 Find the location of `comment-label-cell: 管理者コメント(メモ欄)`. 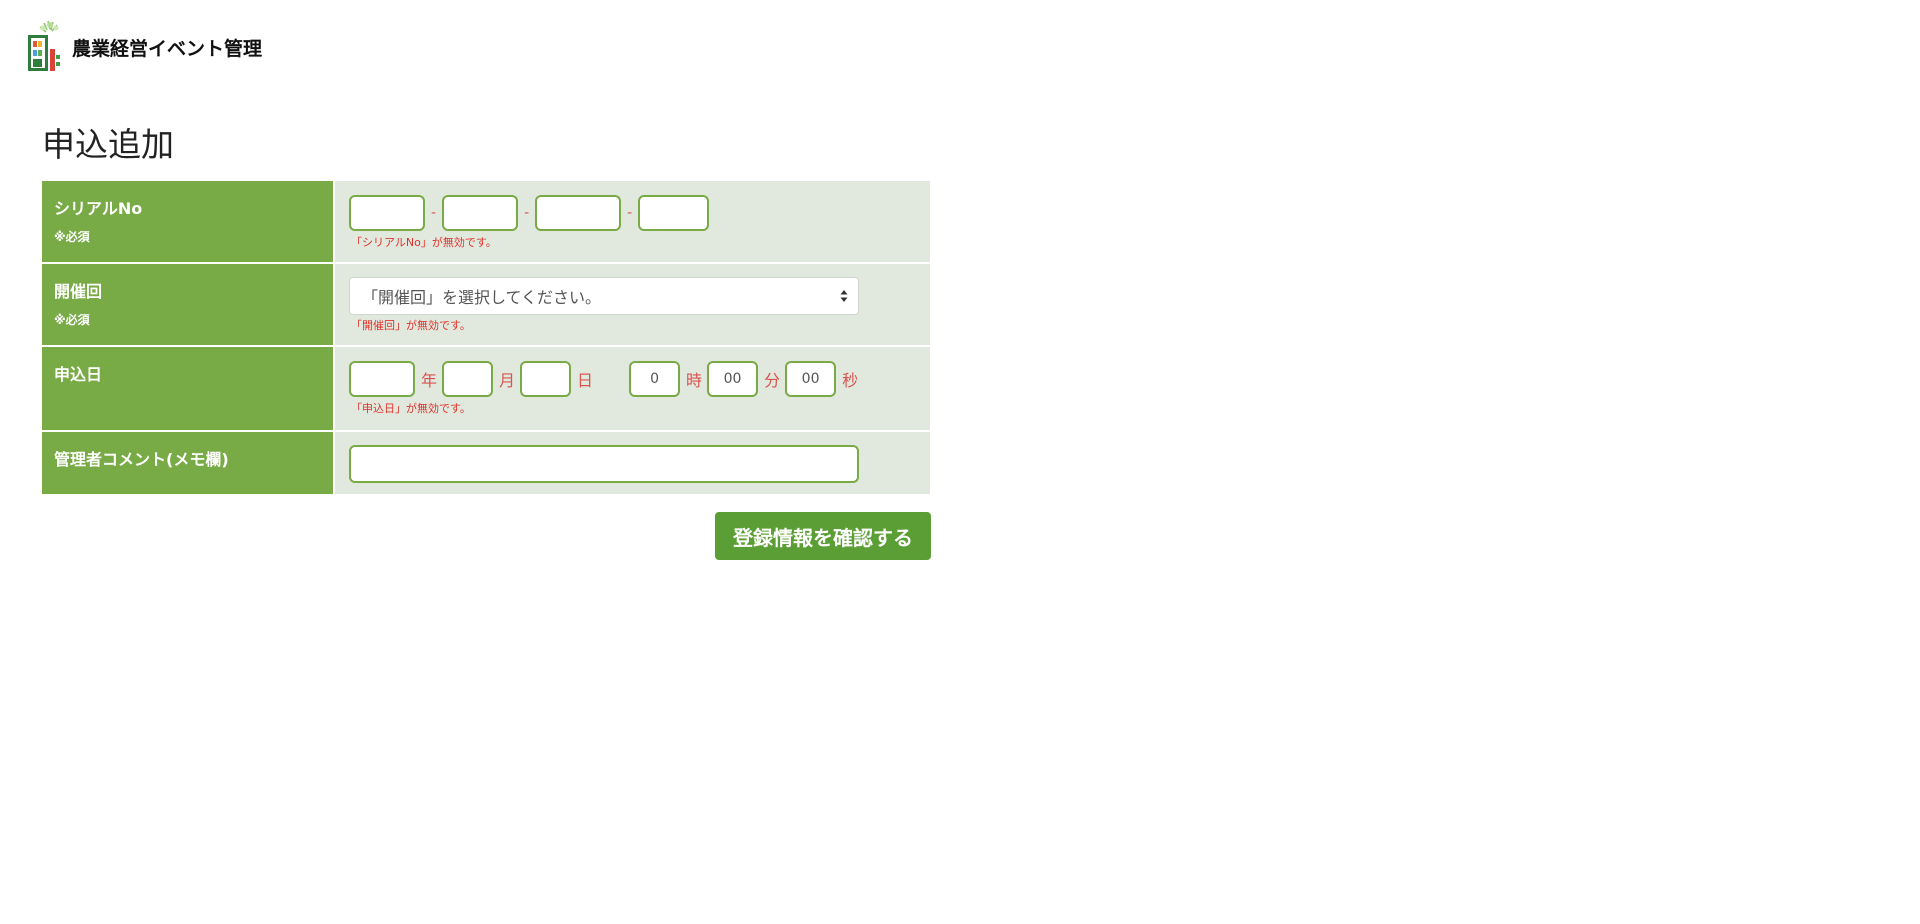

comment-label-cell: 管理者コメント(メモ欄) is located at coordinates (188, 463).